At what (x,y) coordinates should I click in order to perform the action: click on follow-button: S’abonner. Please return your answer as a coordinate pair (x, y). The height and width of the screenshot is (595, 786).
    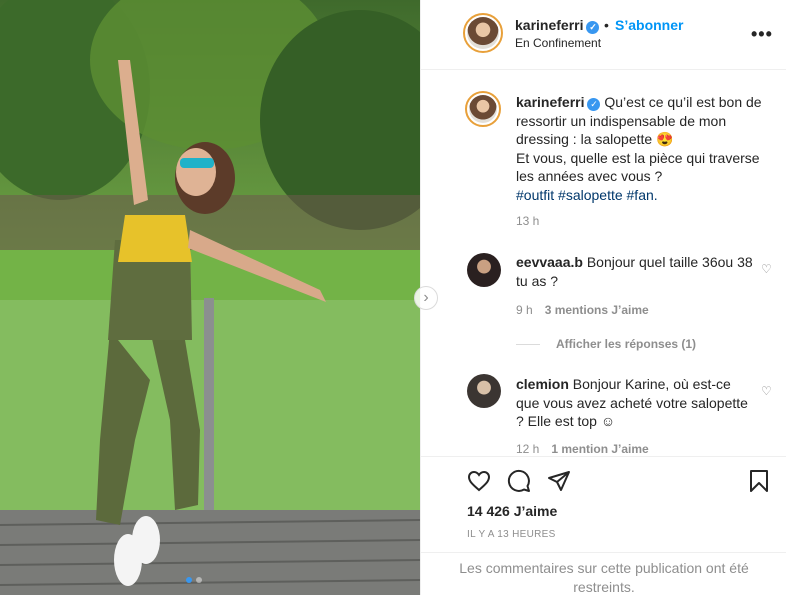
    Looking at the image, I should click on (649, 25).